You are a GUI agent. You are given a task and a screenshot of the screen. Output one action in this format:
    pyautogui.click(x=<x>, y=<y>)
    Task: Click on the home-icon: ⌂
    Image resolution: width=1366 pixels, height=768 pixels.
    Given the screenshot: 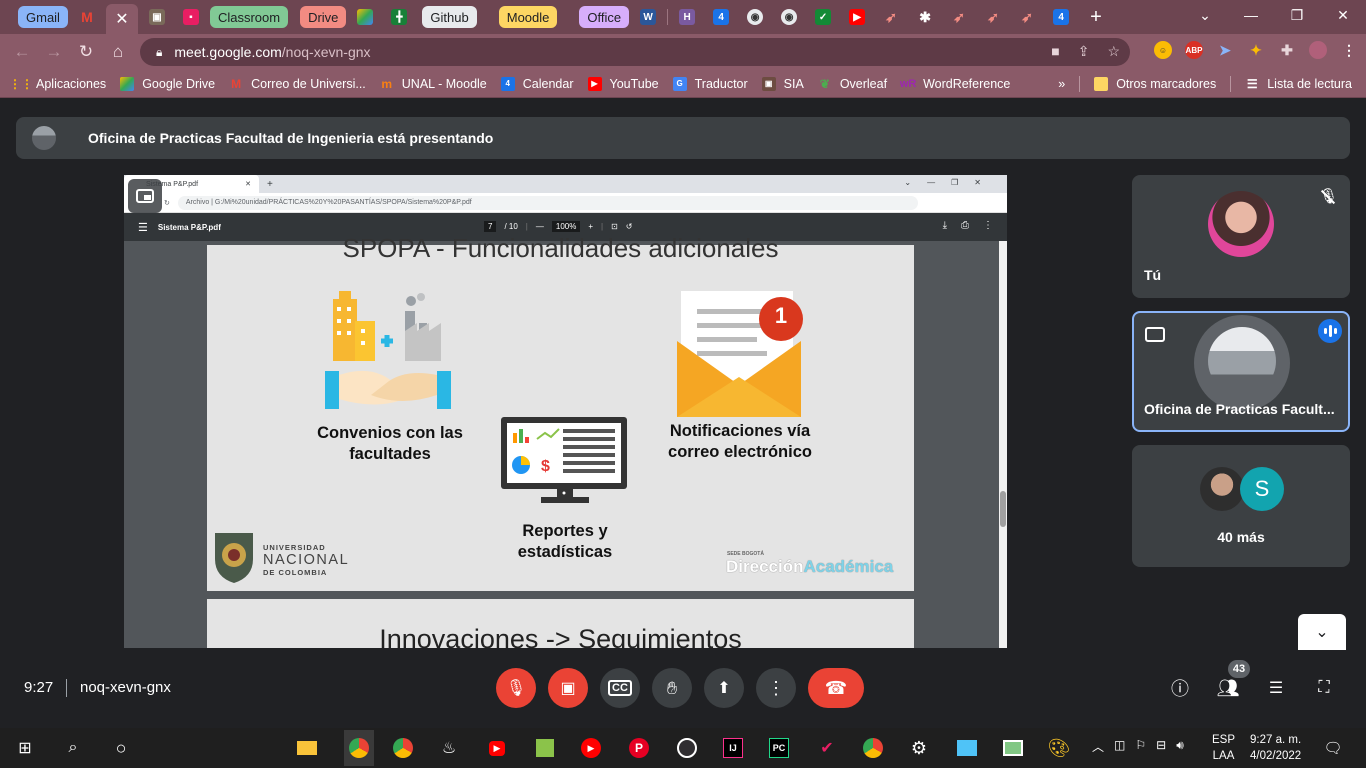 What is the action you would take?
    pyautogui.click(x=118, y=52)
    